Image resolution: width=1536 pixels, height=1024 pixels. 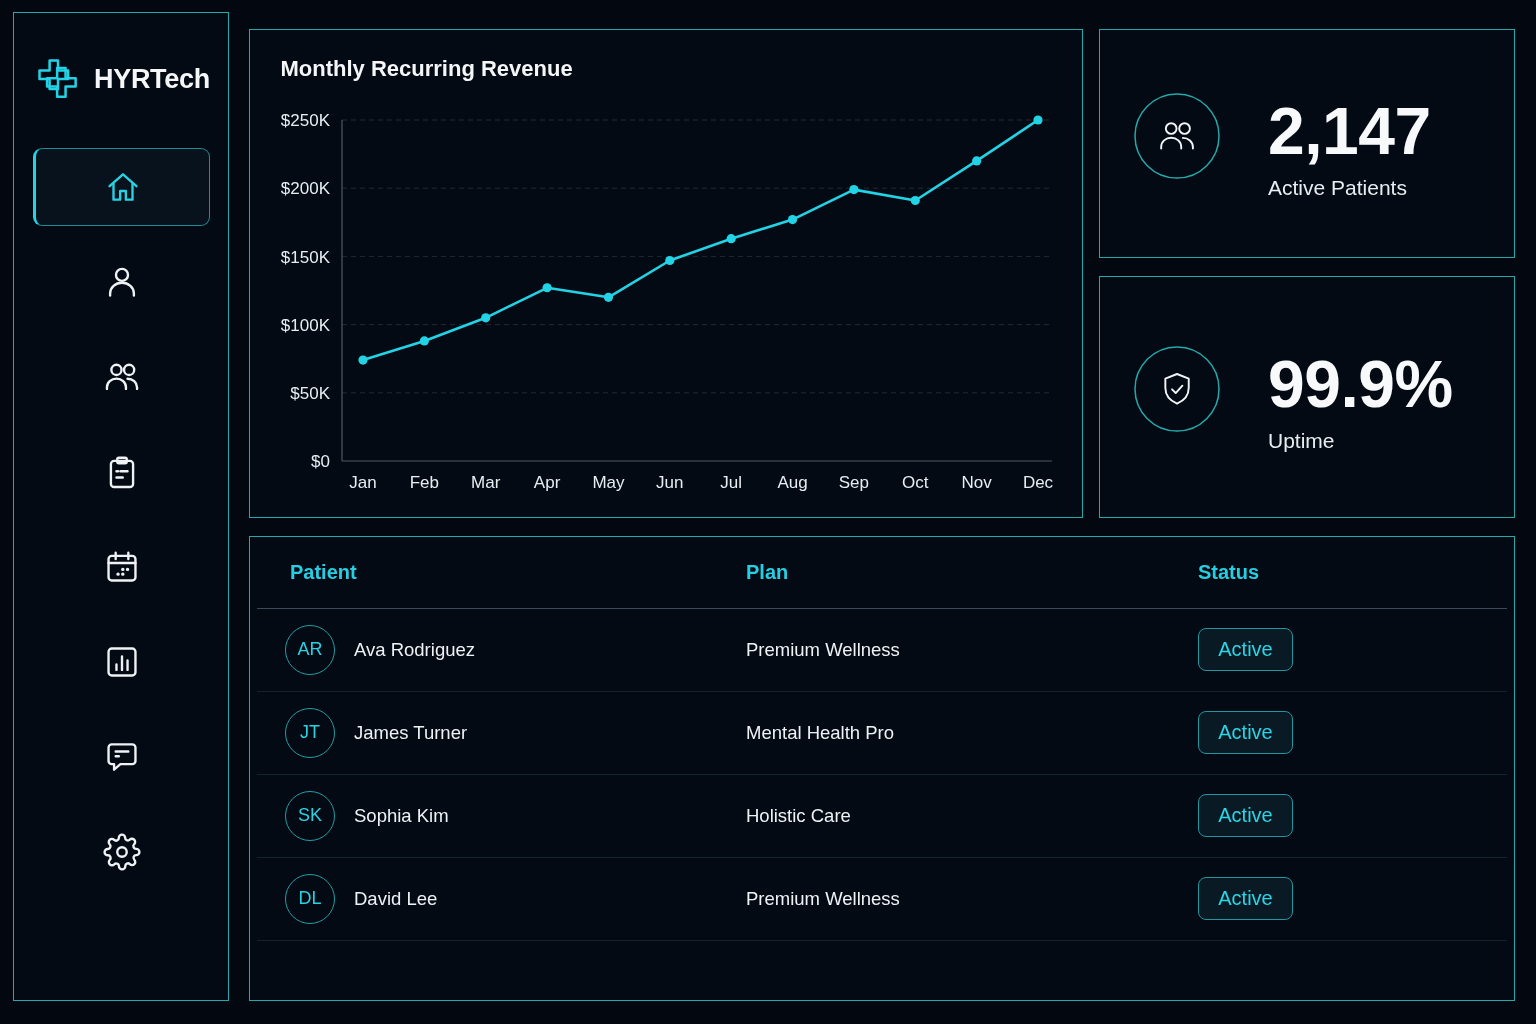 I want to click on x-axis-label: Dec, so click(x=1037, y=482).